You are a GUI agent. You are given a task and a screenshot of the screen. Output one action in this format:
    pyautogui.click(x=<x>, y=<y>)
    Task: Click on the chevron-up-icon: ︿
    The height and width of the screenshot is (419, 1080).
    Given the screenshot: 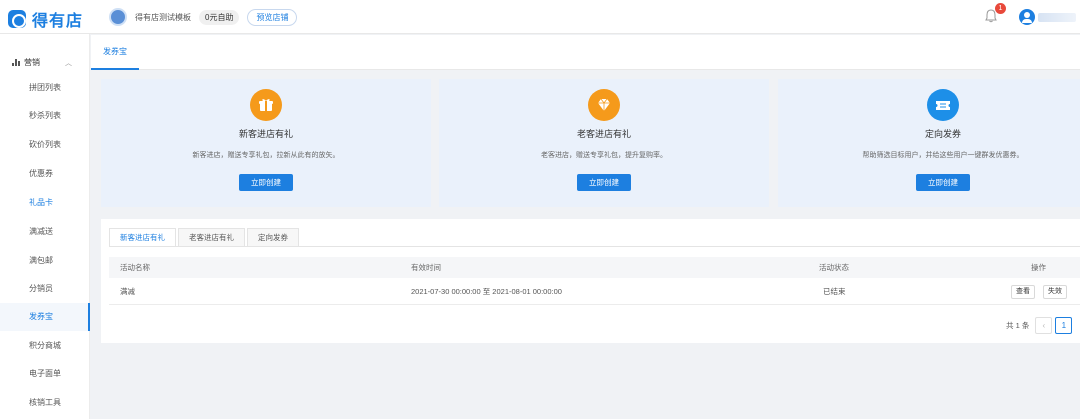 What is the action you would take?
    pyautogui.click(x=68, y=63)
    